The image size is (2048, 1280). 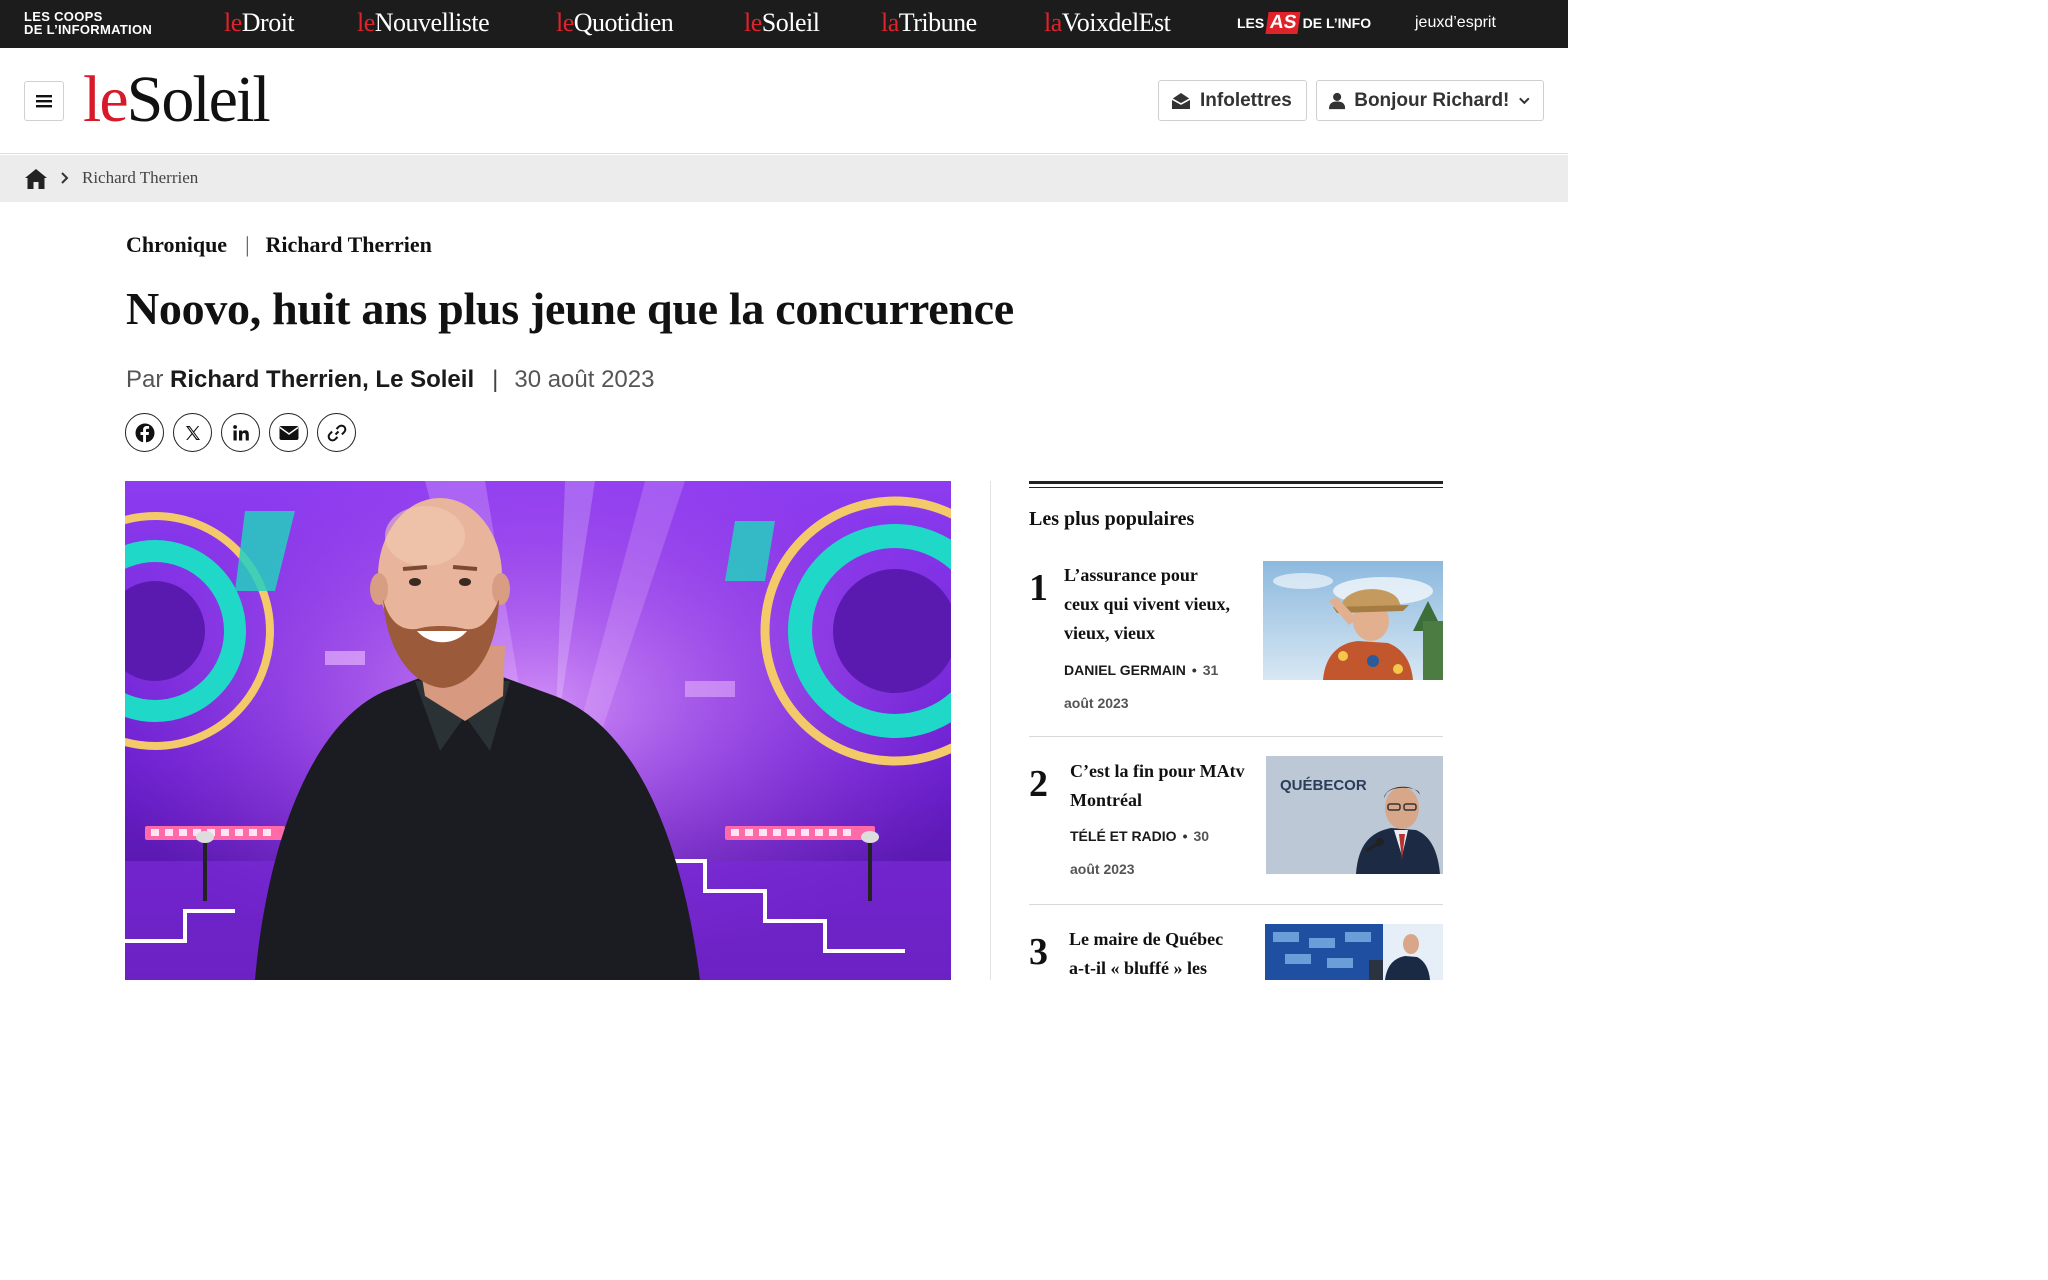 I want to click on network-link-lesoleil: leSoleil, so click(x=782, y=23).